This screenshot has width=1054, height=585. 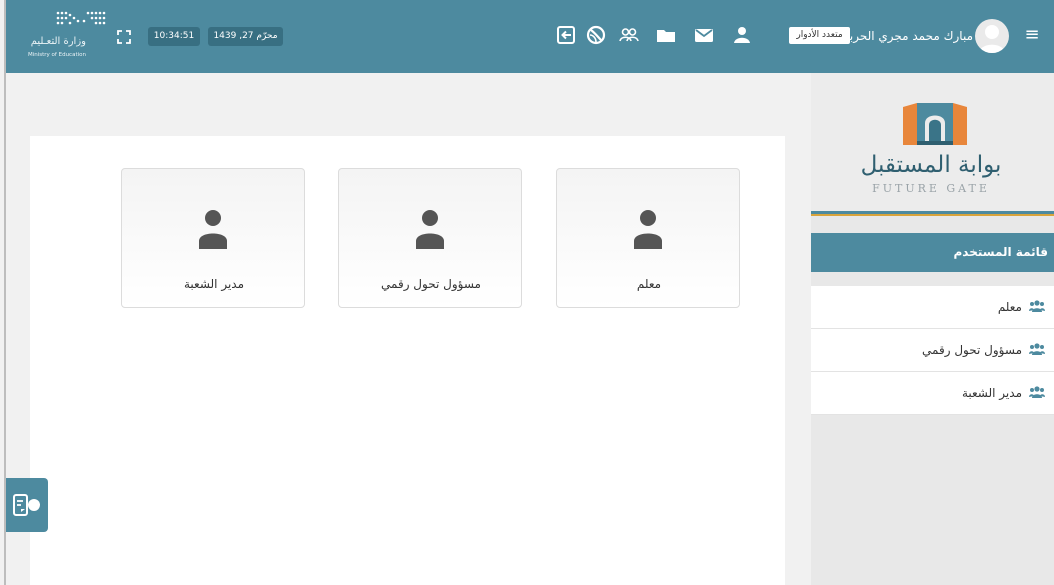 What do you see at coordinates (629, 35) in the screenshot?
I see `group-icon` at bounding box center [629, 35].